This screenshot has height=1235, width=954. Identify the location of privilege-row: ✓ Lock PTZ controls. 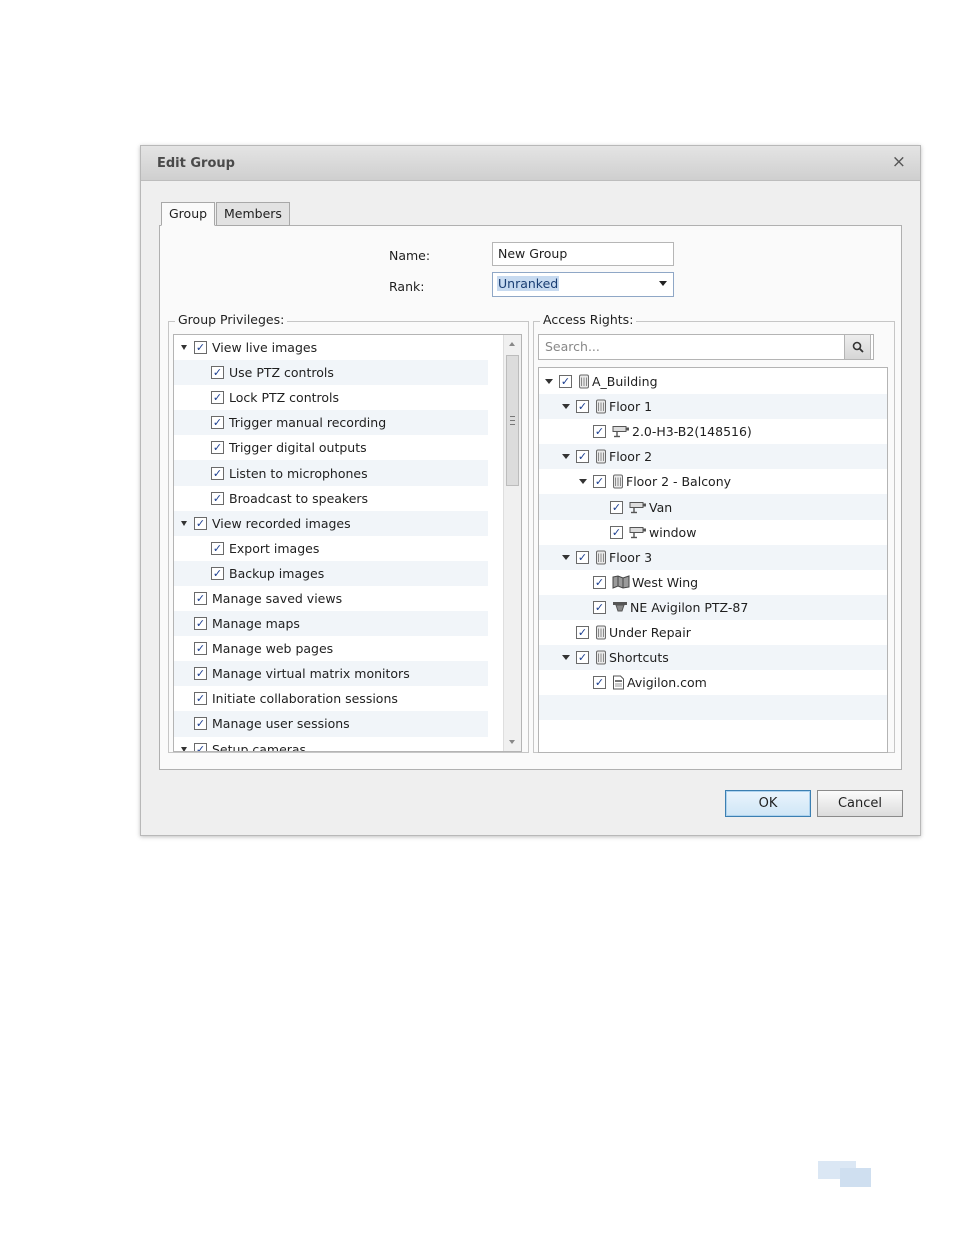
(331, 397).